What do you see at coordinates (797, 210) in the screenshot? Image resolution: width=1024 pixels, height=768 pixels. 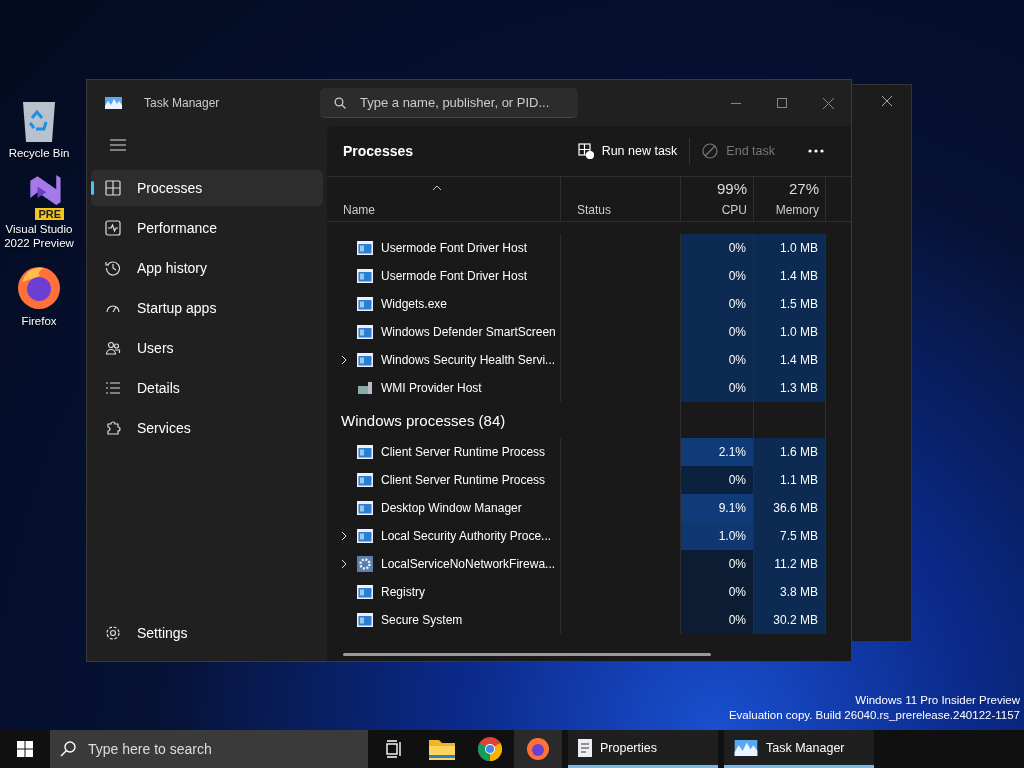 I see `column-header: Memory` at bounding box center [797, 210].